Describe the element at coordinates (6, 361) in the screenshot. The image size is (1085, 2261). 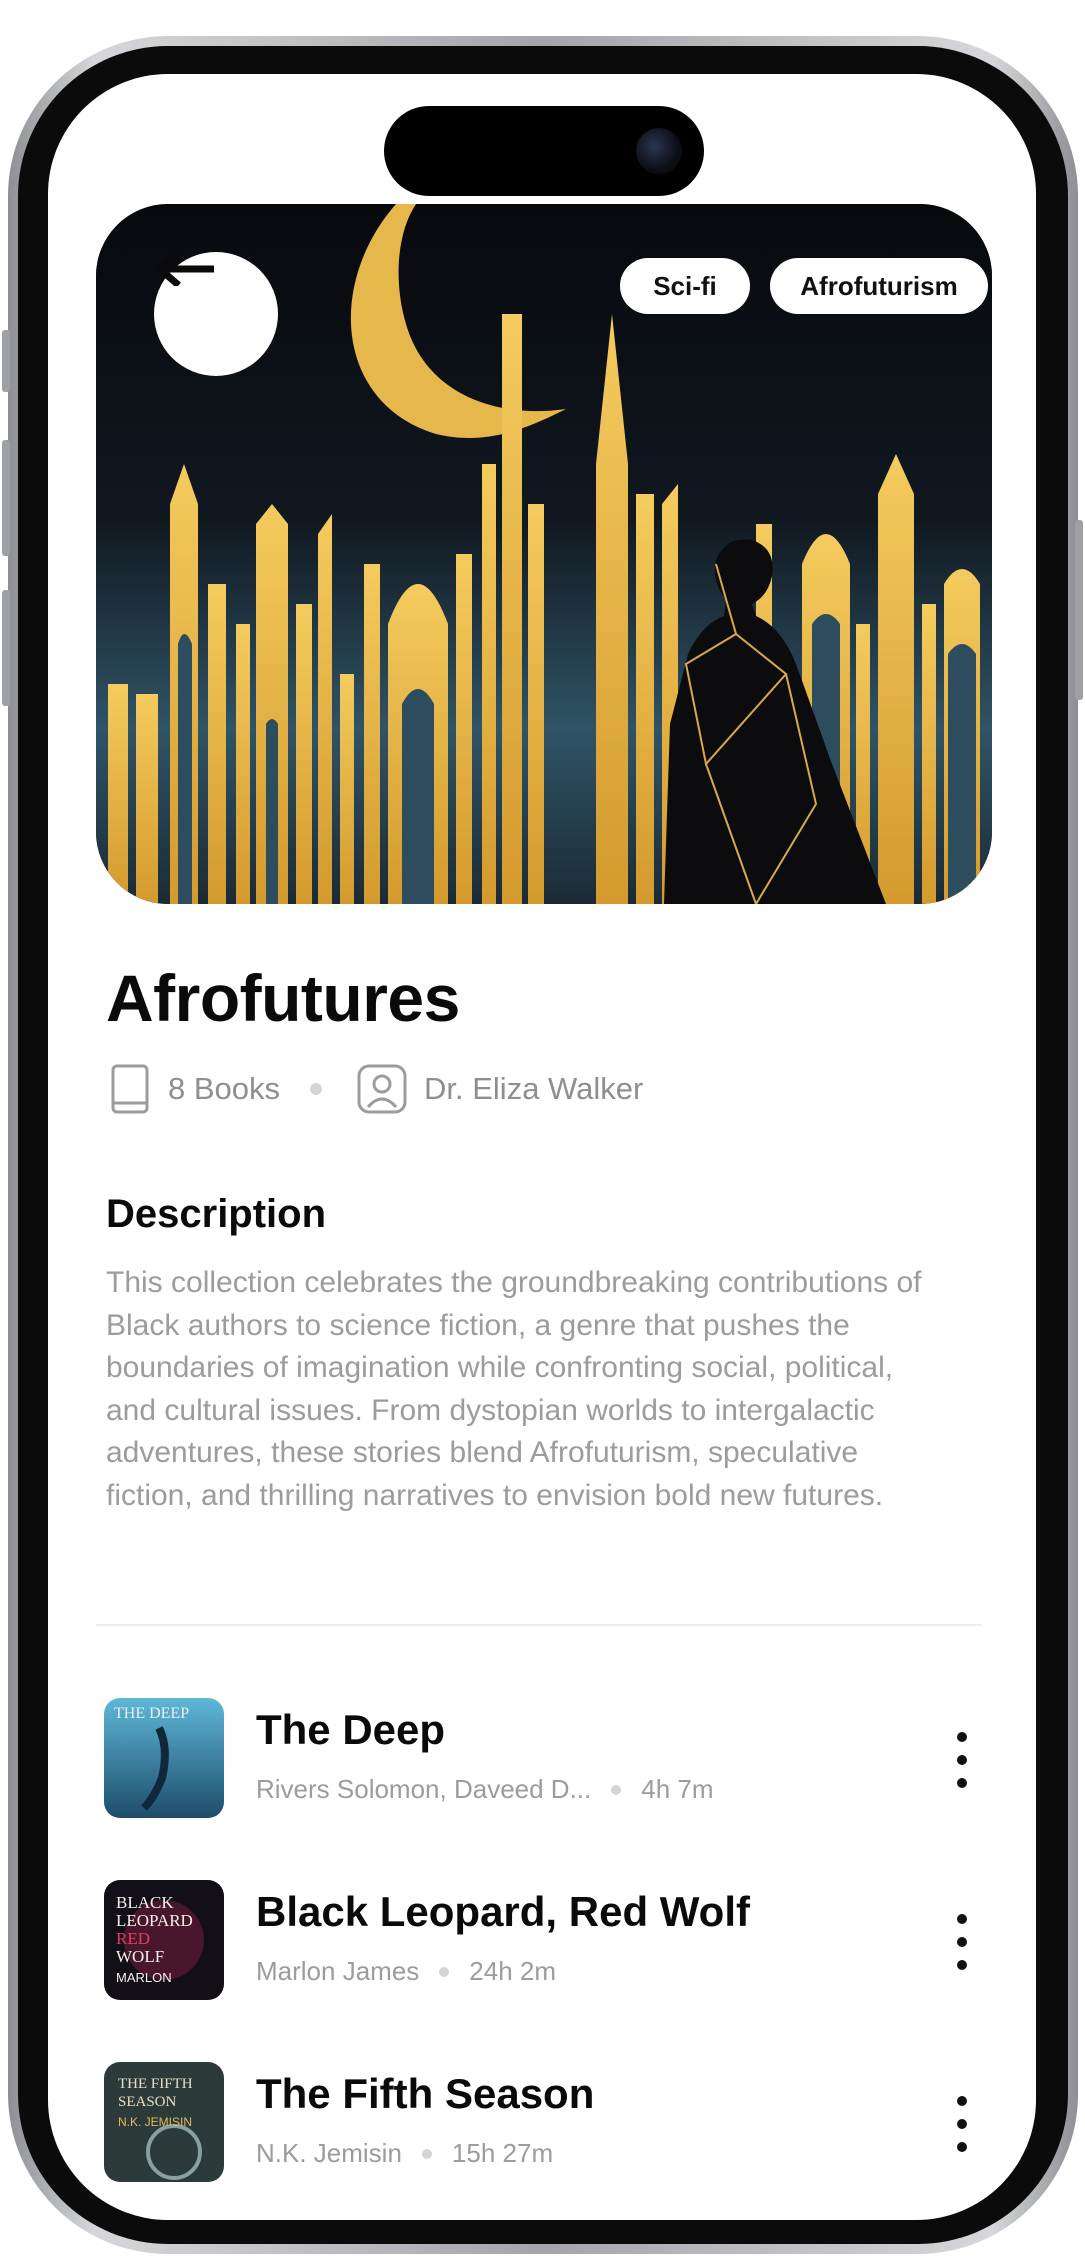
I see `side-button-action` at that location.